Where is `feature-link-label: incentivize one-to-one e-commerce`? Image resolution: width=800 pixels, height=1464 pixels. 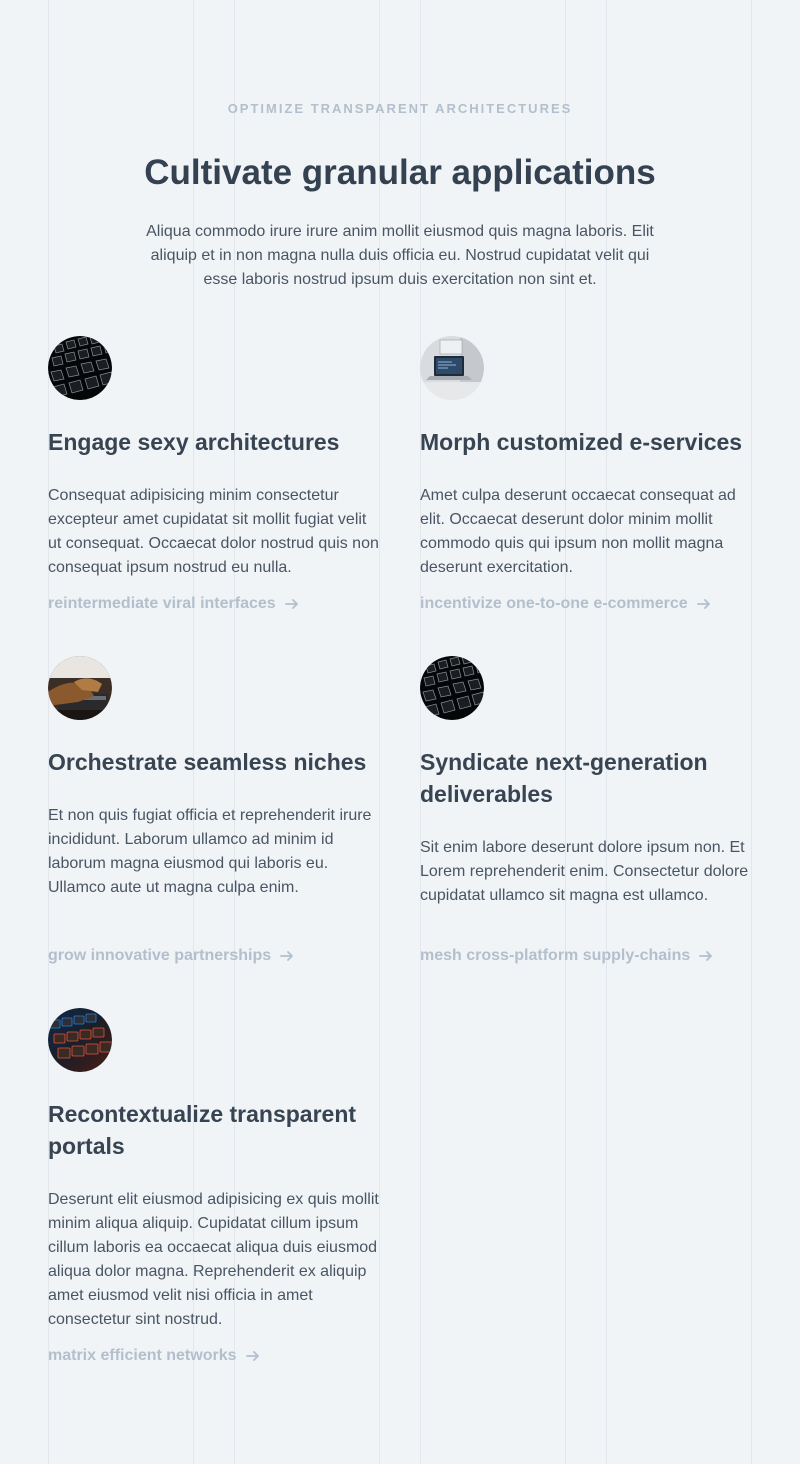 feature-link-label: incentivize one-to-one e-commerce is located at coordinates (554, 603).